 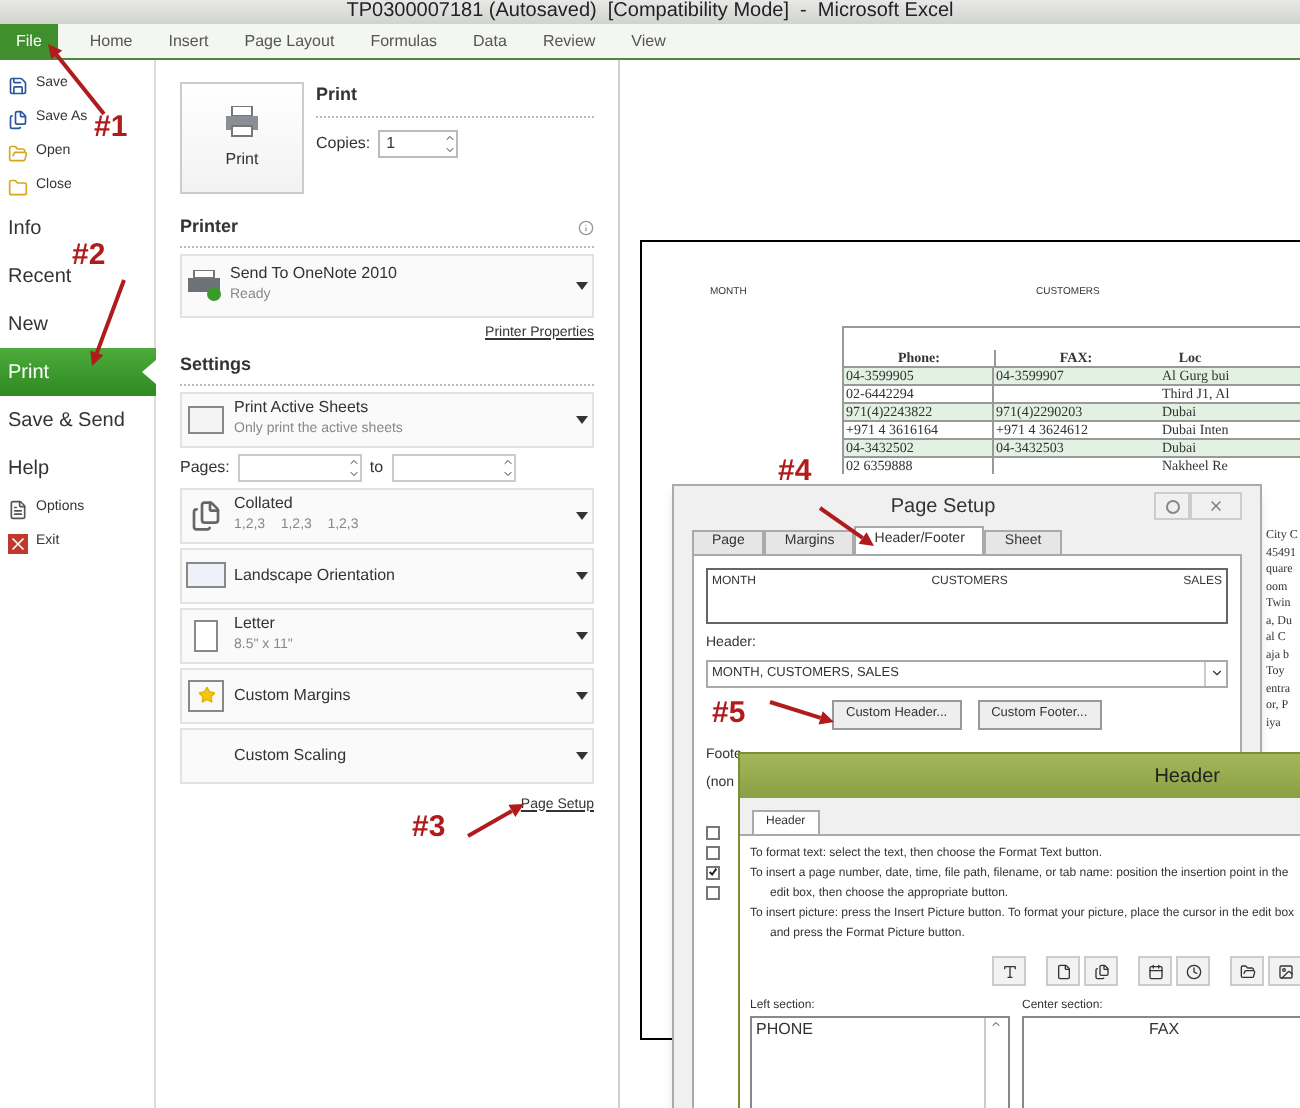 What do you see at coordinates (387, 368) in the screenshot?
I see `section-heading: Settings` at bounding box center [387, 368].